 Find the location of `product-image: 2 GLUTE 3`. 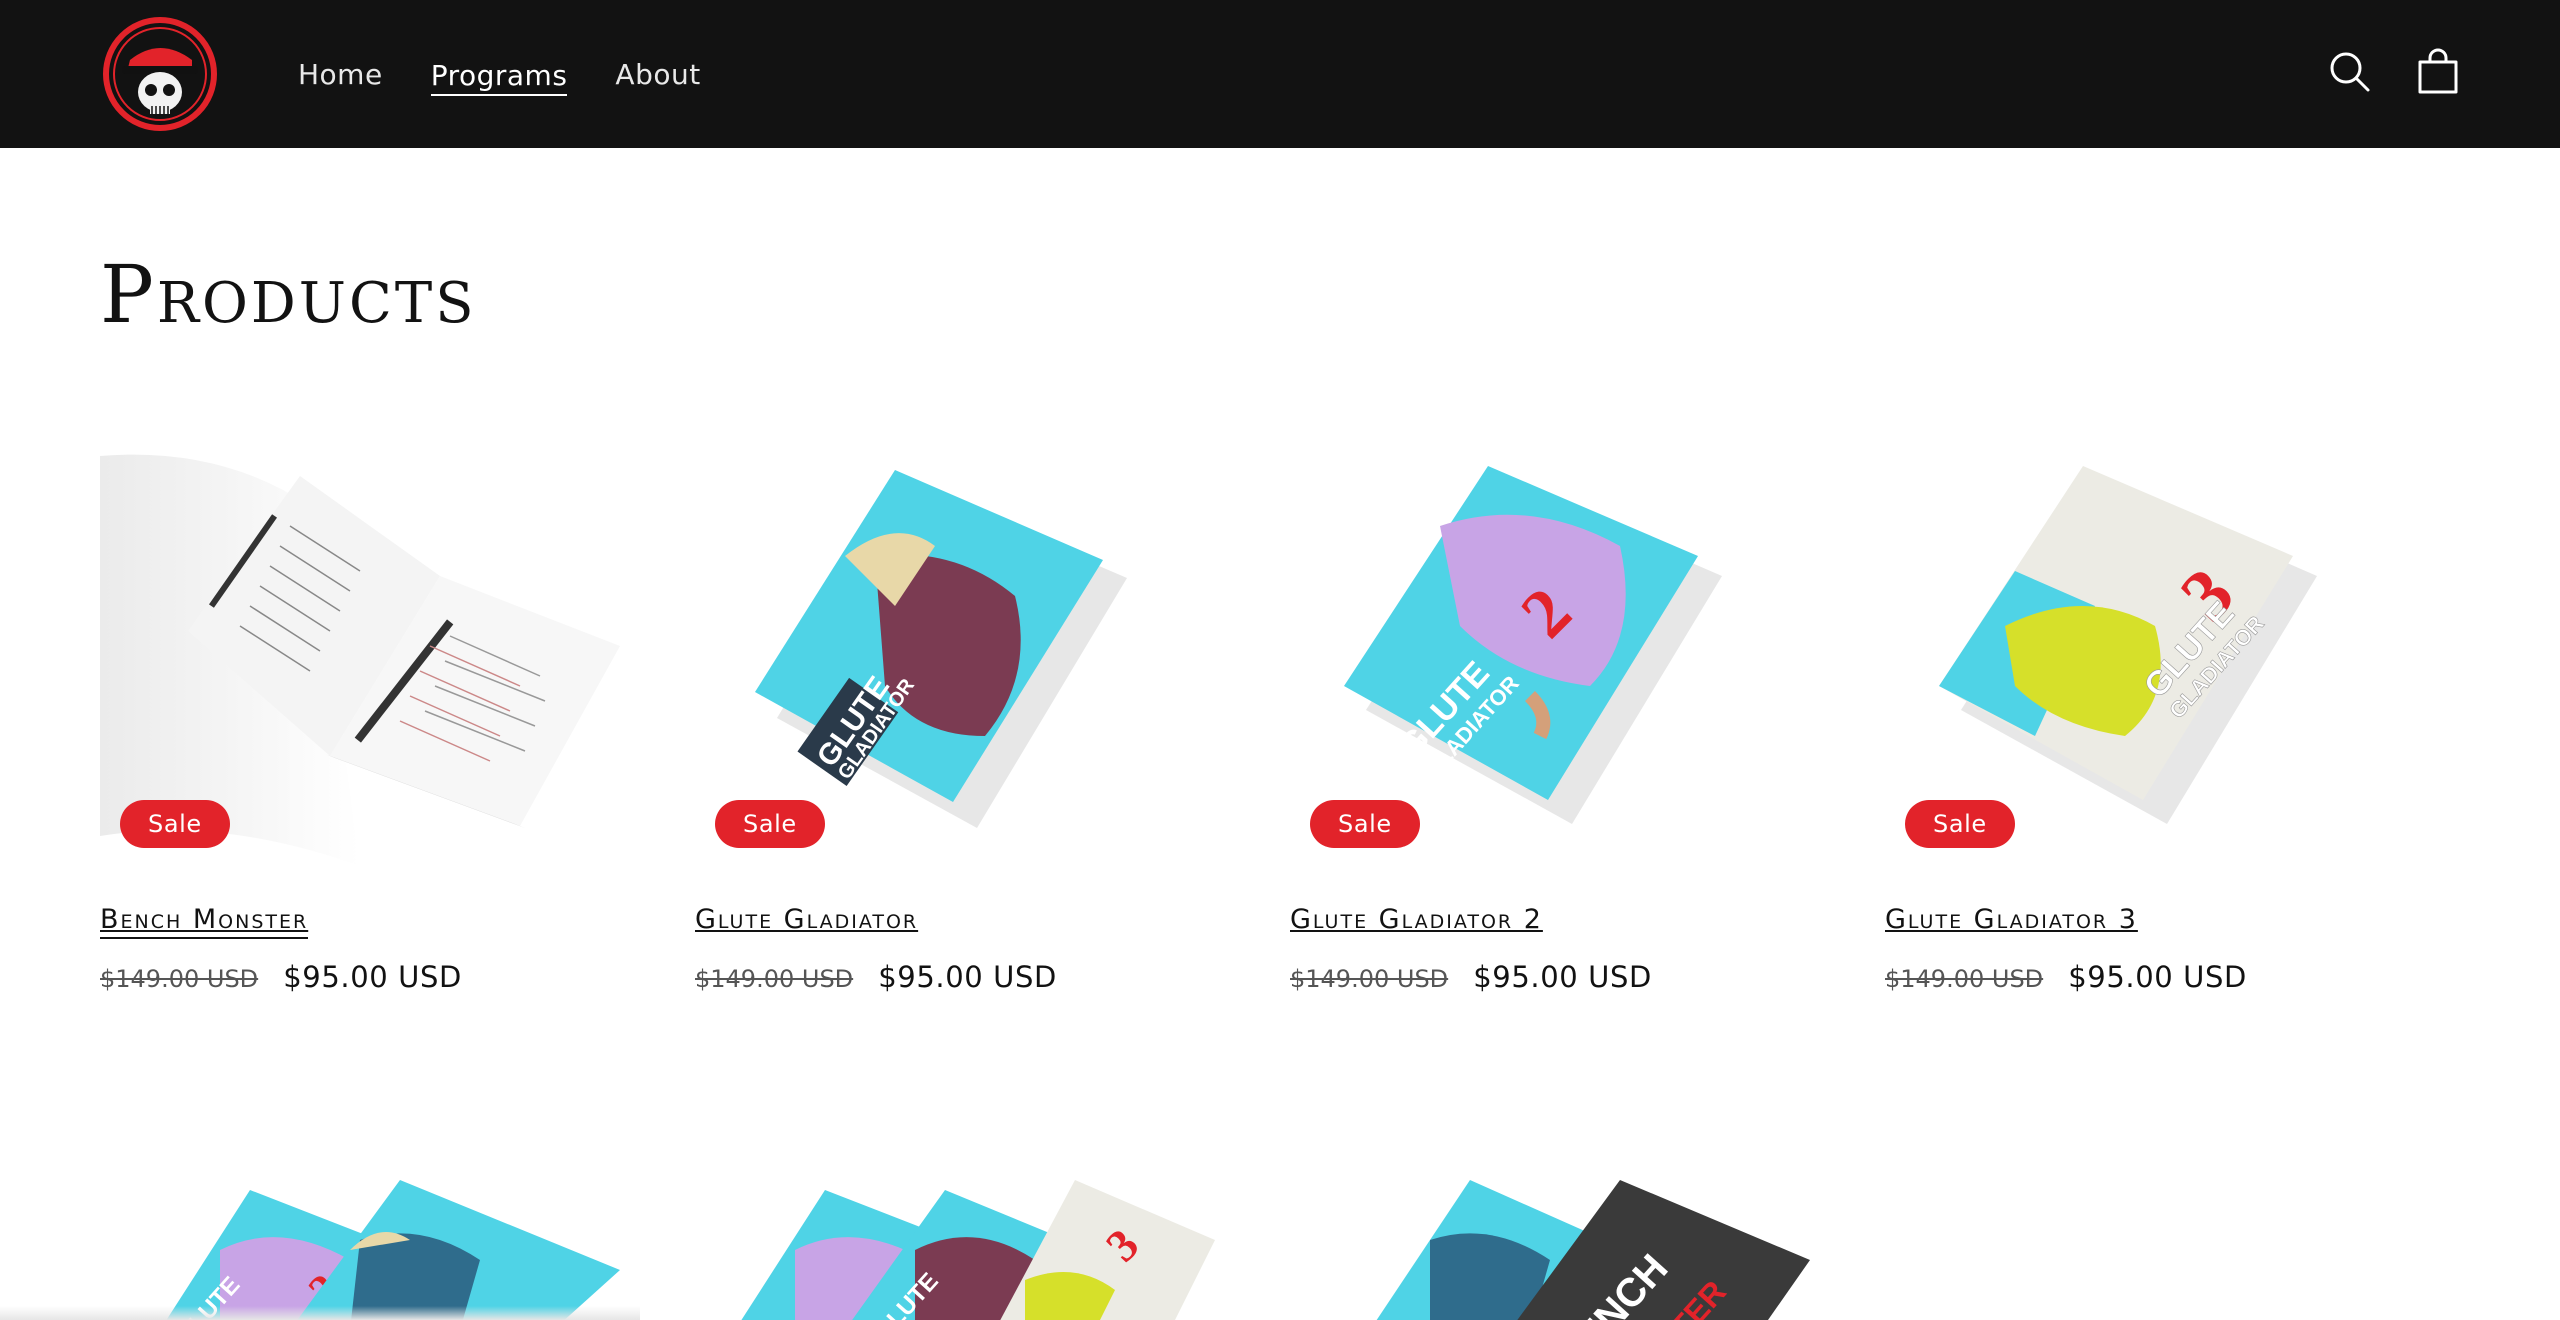

product-image: 2 GLUTE 3 is located at coordinates (955, 1240).